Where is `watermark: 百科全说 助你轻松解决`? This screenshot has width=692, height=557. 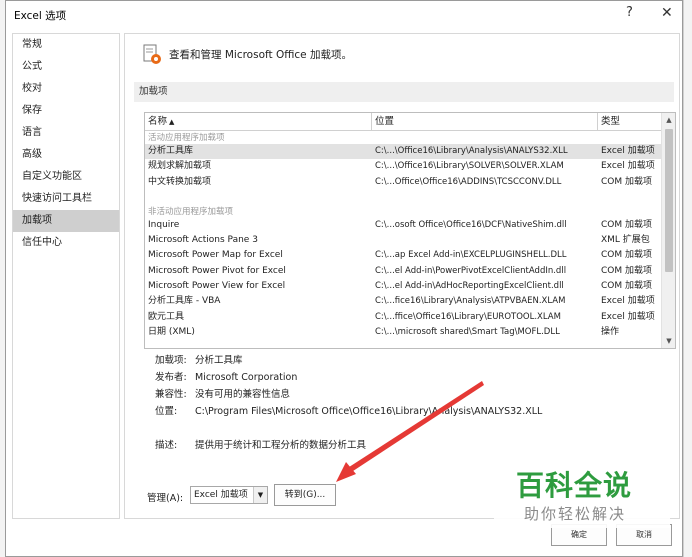 watermark: 百科全说 助你轻松解决 is located at coordinates (582, 493).